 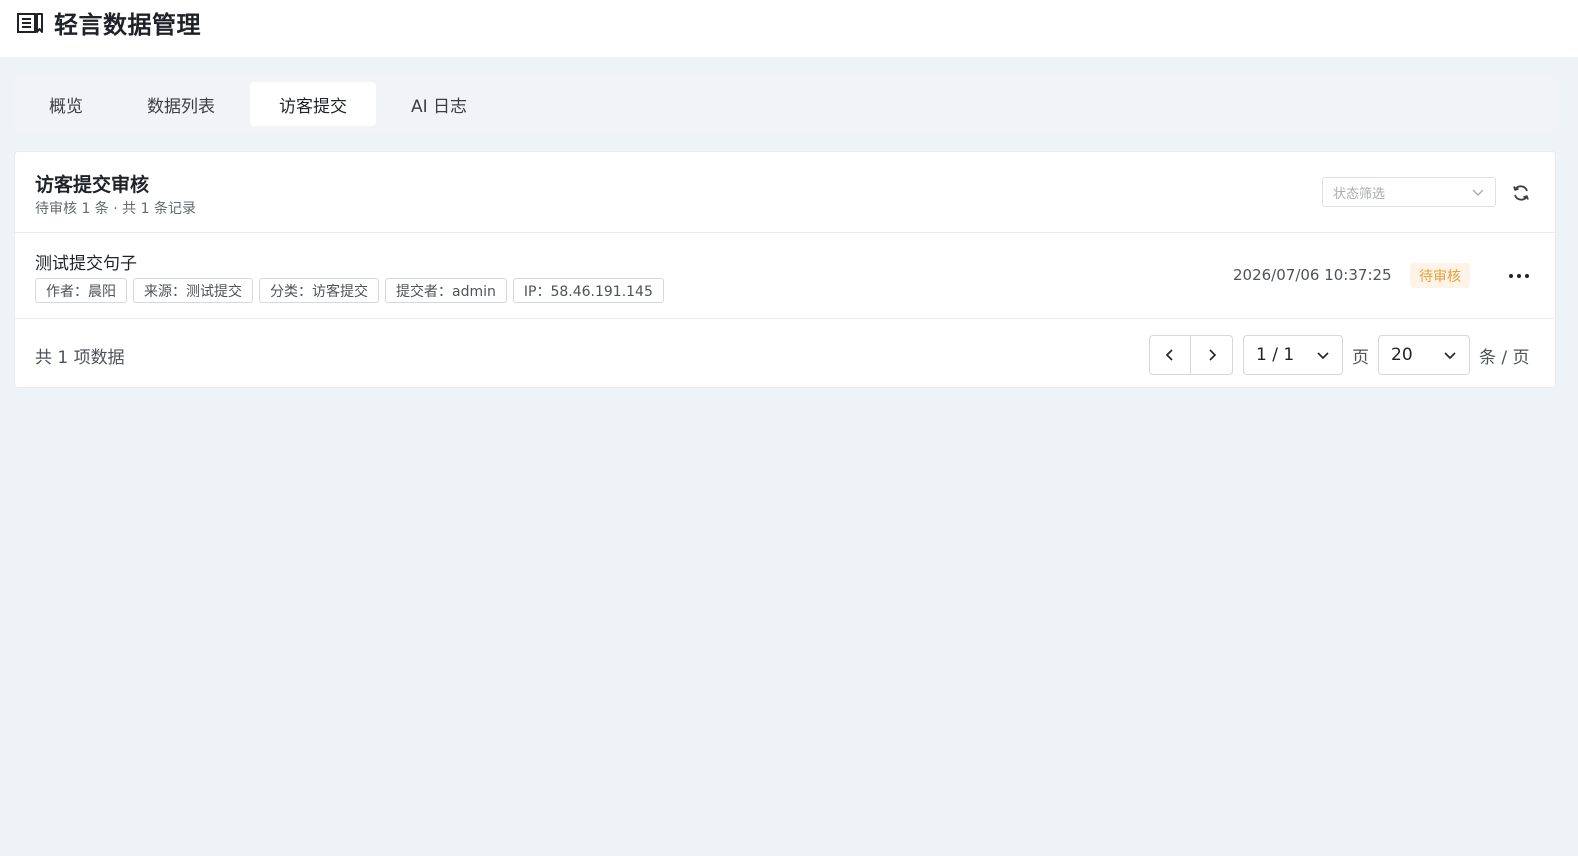 I want to click on main-tabs: 概览 数据列表 访客提交 AI 日志, so click(x=785, y=104).